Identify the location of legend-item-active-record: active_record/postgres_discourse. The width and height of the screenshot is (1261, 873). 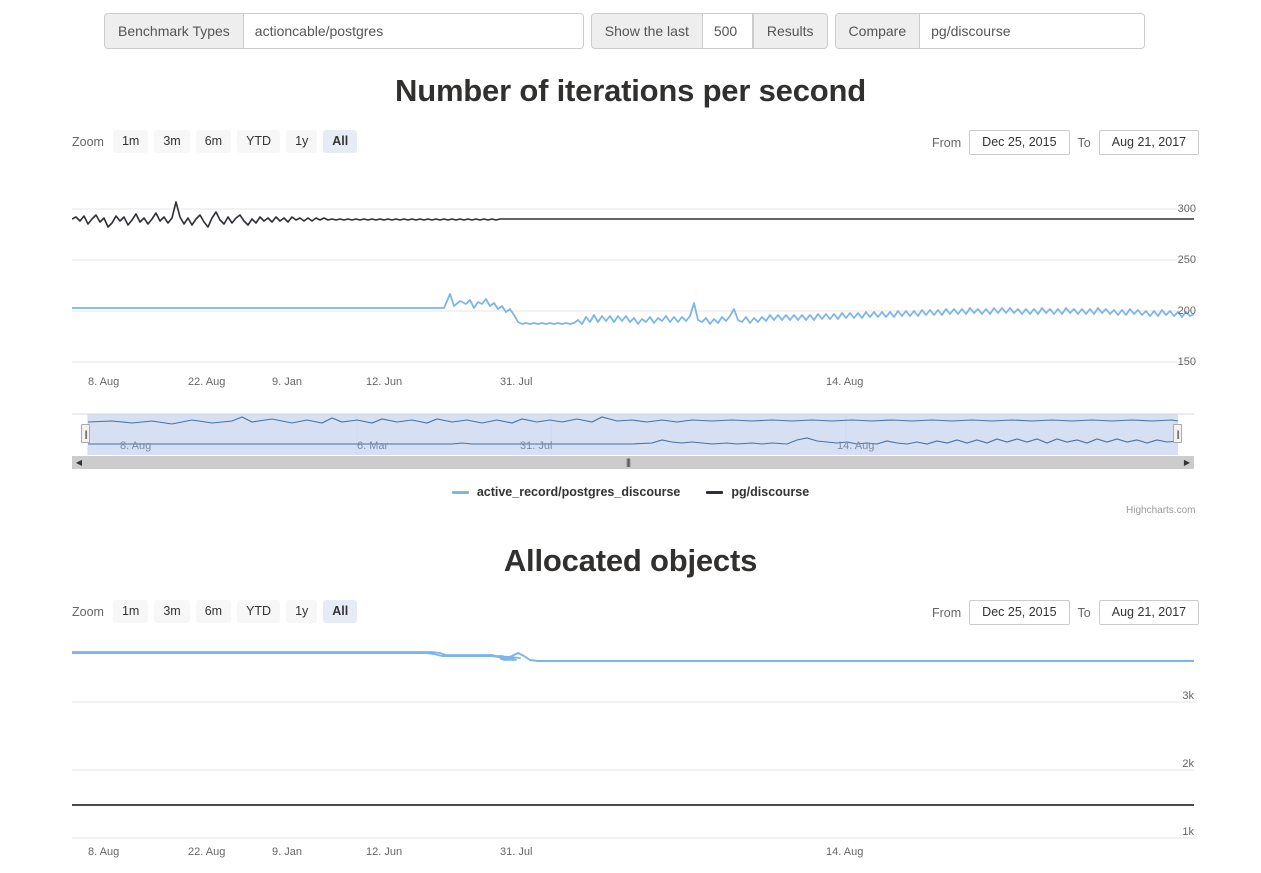
(566, 492).